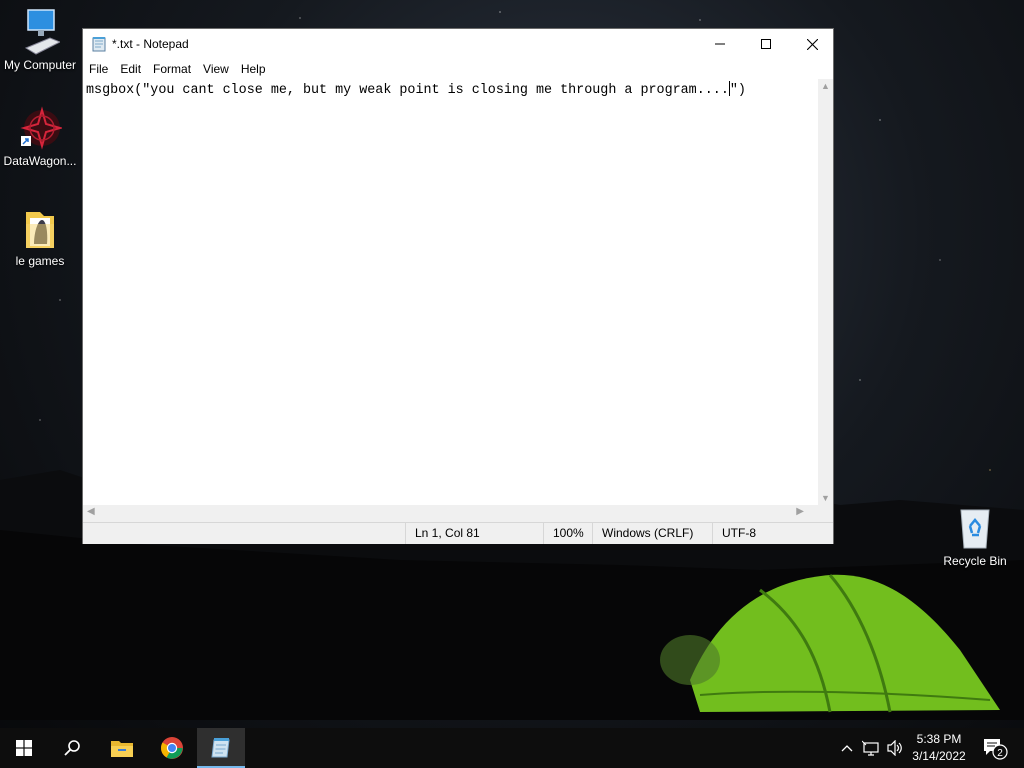  I want to click on notification-icon: 2, so click(996, 749).